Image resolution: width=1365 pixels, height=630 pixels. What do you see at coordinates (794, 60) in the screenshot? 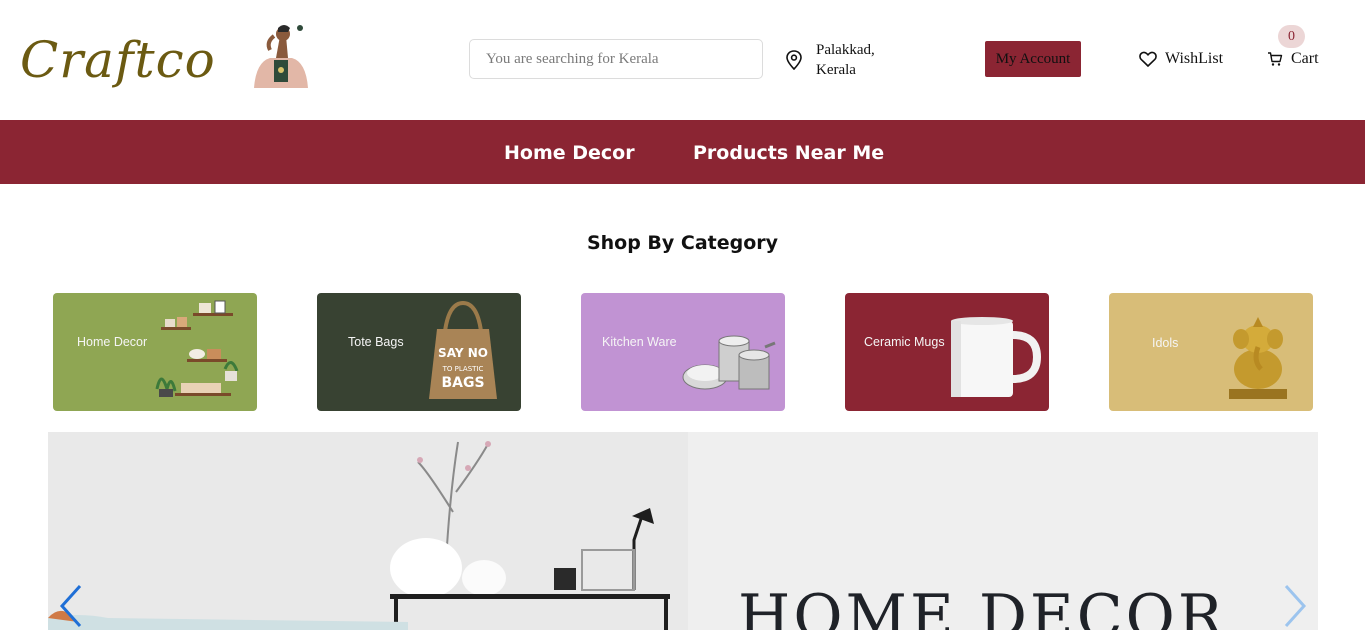
I see `location-pin-icon` at bounding box center [794, 60].